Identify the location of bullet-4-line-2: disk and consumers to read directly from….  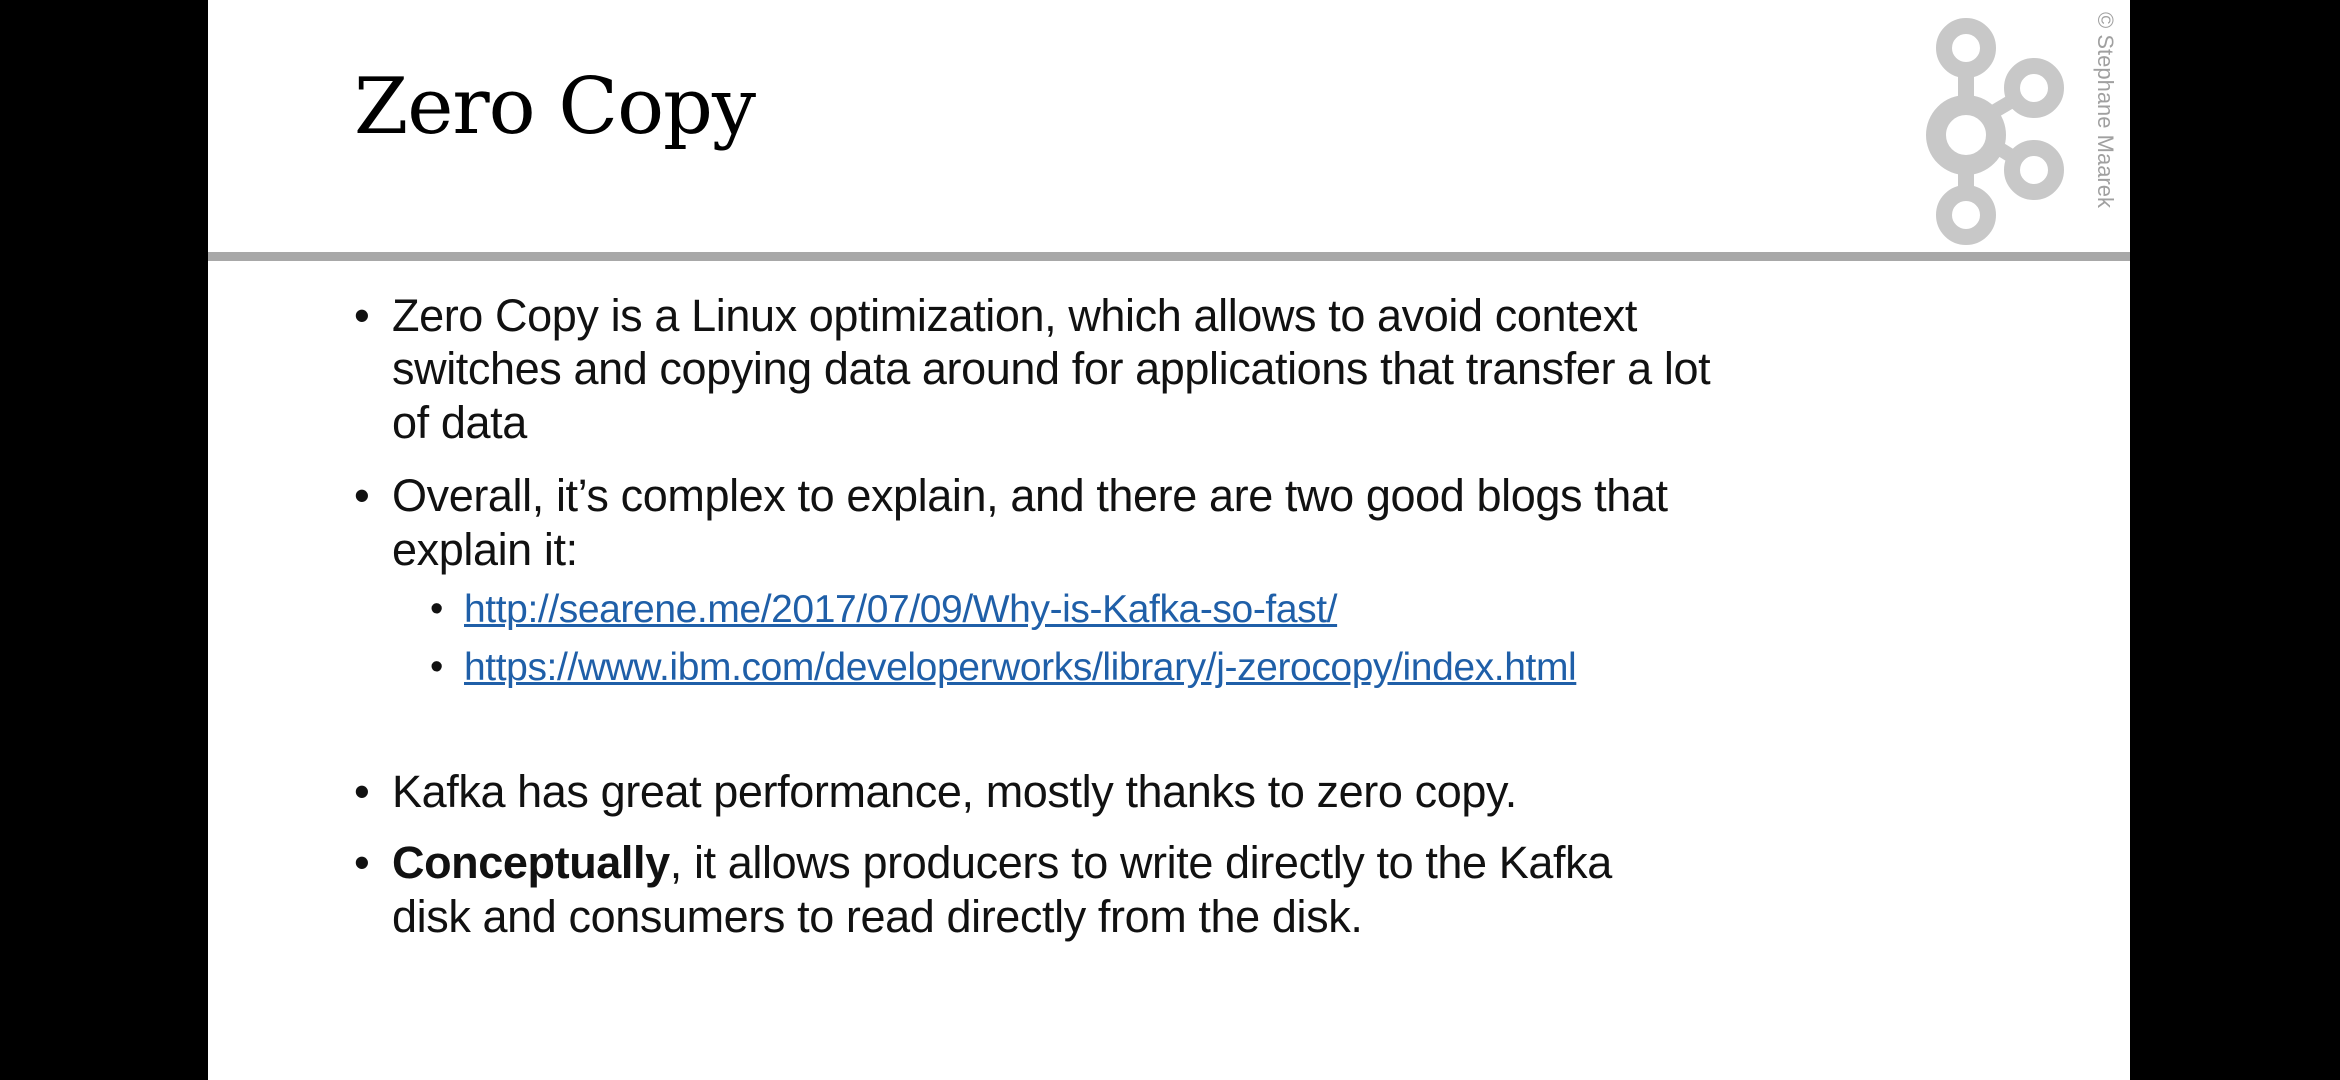
(877, 916).